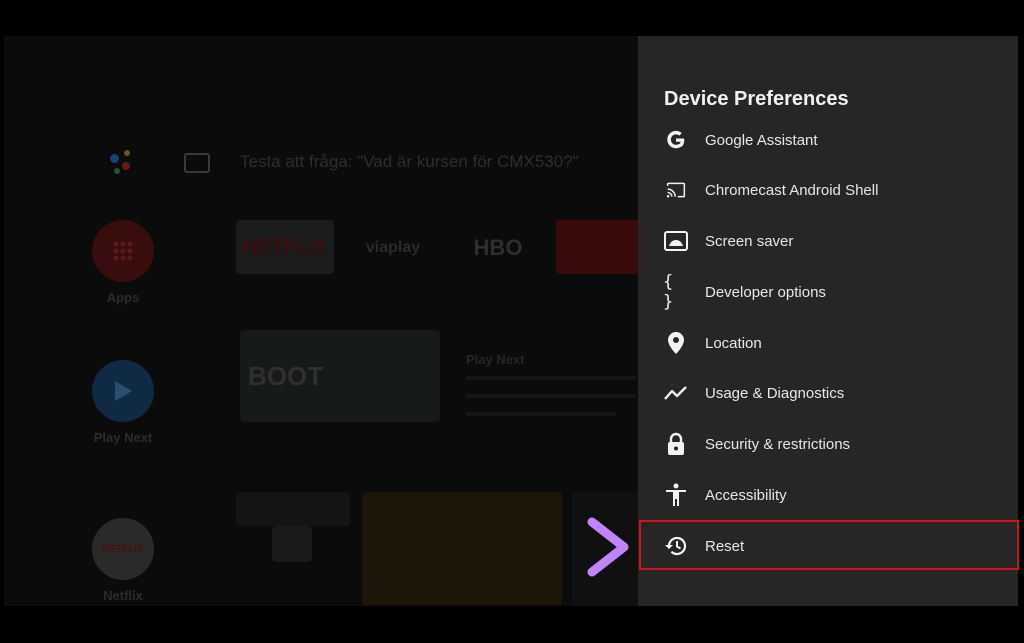  What do you see at coordinates (746, 495) in the screenshot?
I see `menu-item-label: Accessibility` at bounding box center [746, 495].